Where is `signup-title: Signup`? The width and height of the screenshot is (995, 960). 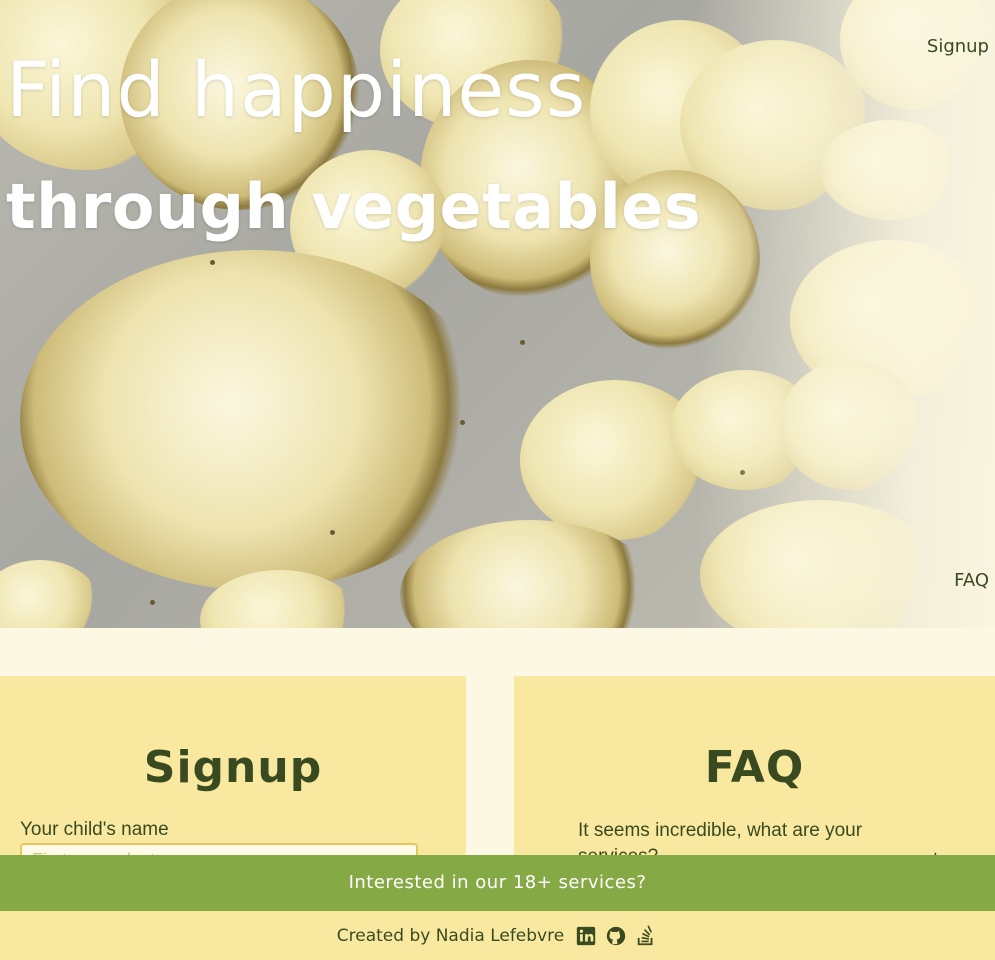 signup-title: Signup is located at coordinates (233, 767).